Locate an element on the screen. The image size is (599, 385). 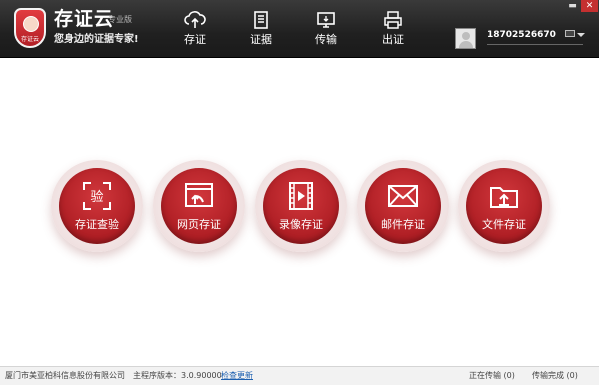
app-title: 存证云 is located at coordinates (84, 19).